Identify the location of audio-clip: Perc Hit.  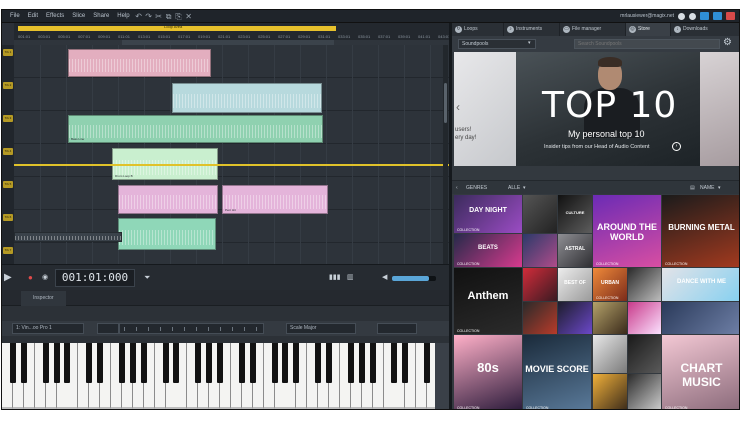
(275, 199).